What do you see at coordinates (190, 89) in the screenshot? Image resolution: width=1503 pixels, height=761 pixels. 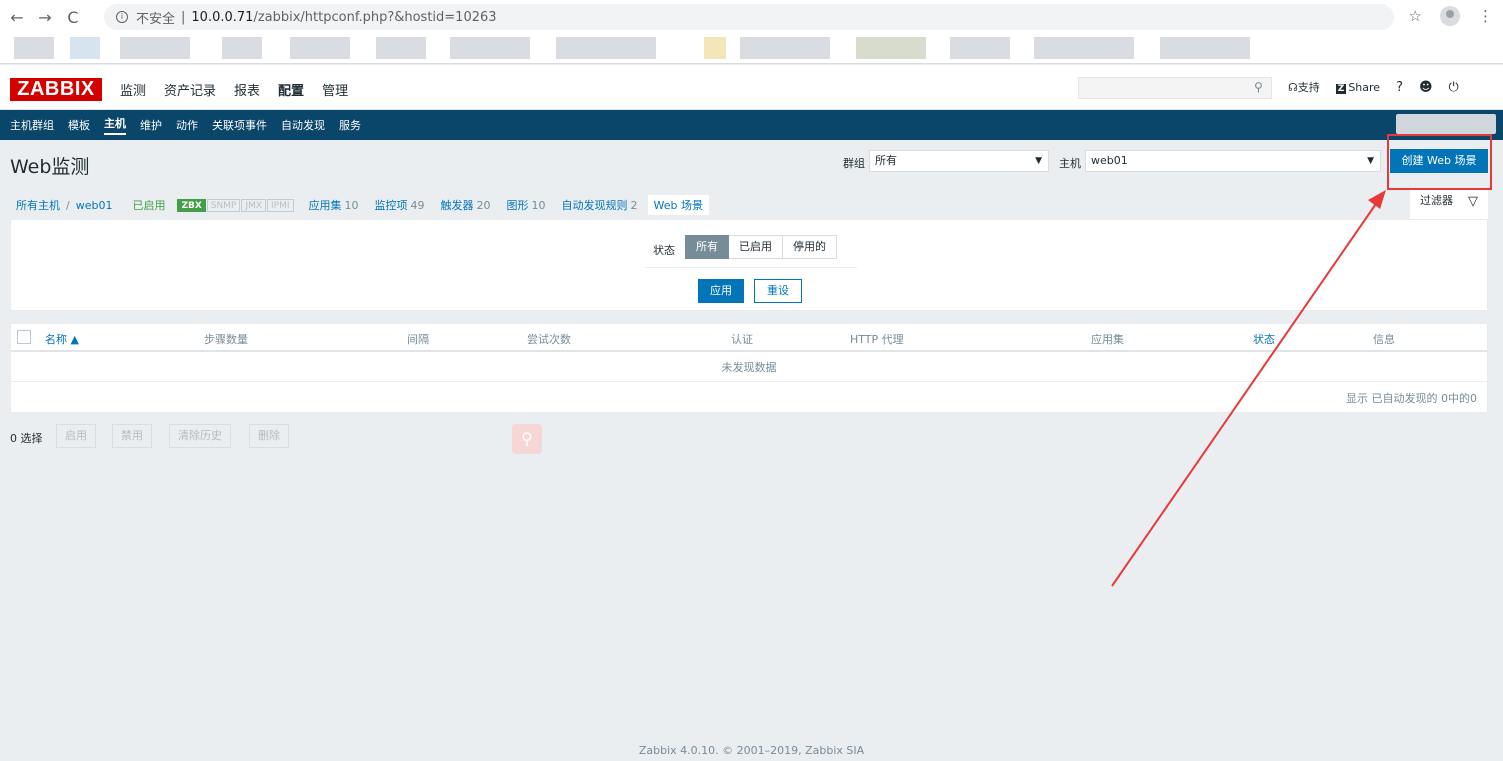 I see `menu-inventory: 资产记录` at bounding box center [190, 89].